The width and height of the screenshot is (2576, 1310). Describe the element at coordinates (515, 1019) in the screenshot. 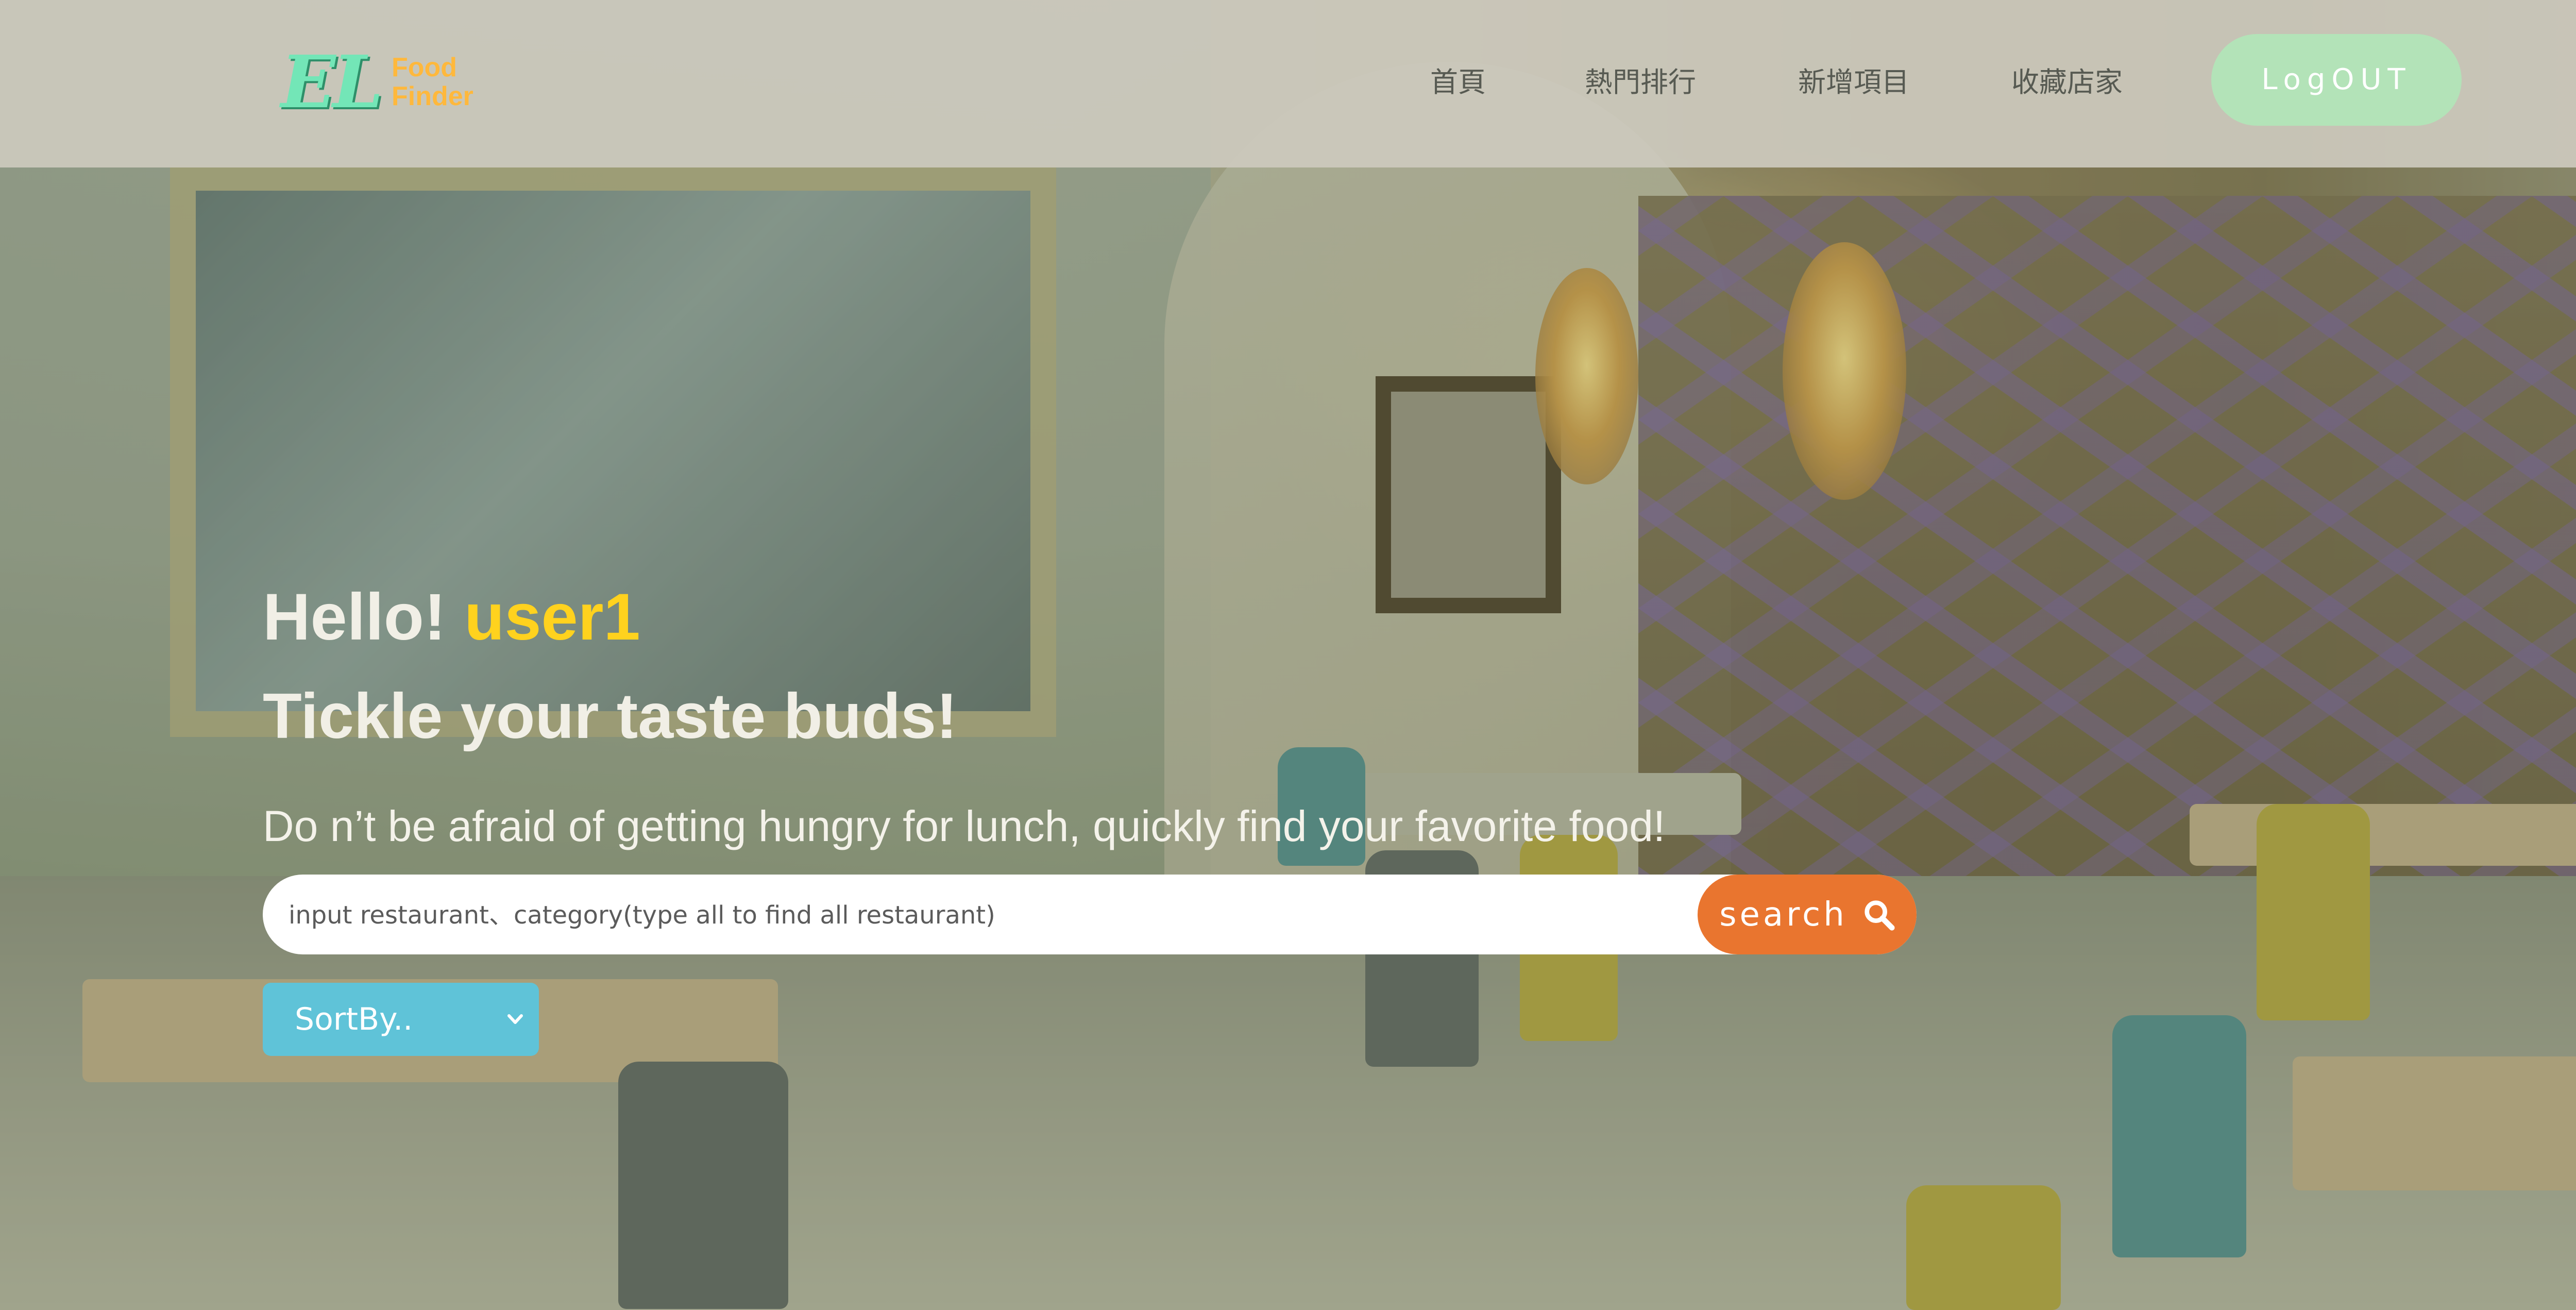

I see `chevron-down-icon` at that location.